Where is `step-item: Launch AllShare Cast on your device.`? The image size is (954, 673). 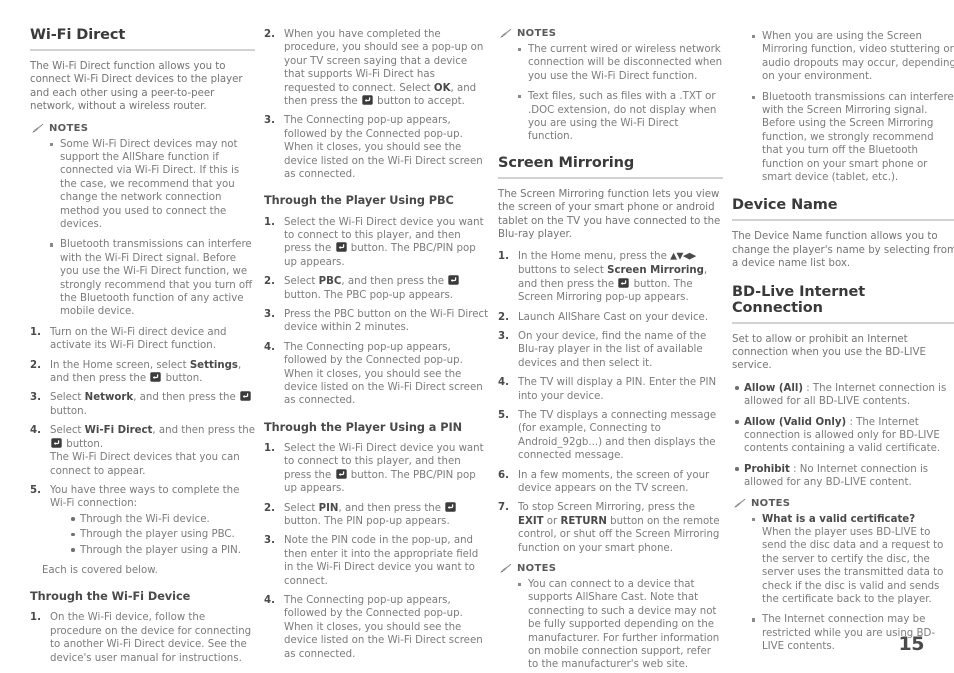
step-item: Launch AllShare Cast on your device. is located at coordinates (603, 318).